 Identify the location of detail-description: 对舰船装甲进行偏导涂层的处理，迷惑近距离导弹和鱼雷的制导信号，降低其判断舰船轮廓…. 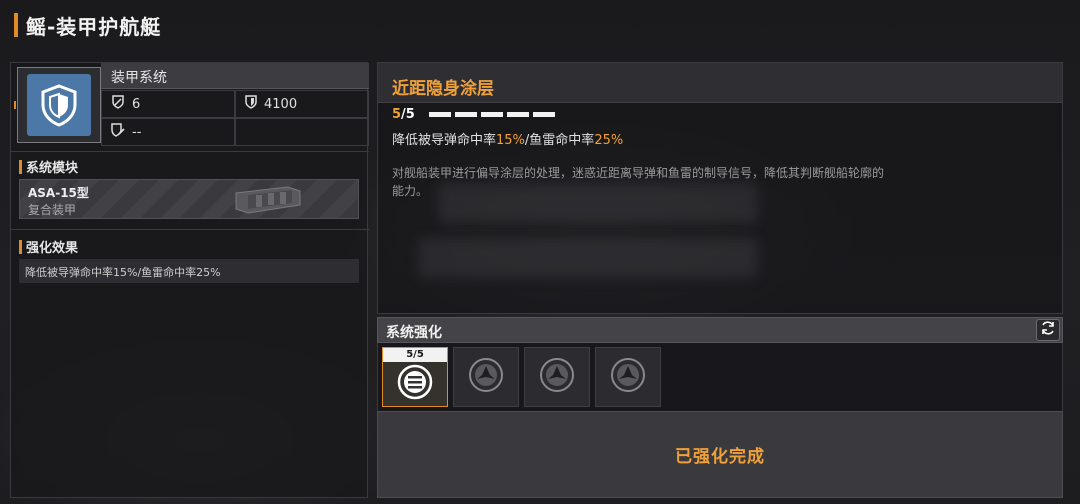
(638, 182).